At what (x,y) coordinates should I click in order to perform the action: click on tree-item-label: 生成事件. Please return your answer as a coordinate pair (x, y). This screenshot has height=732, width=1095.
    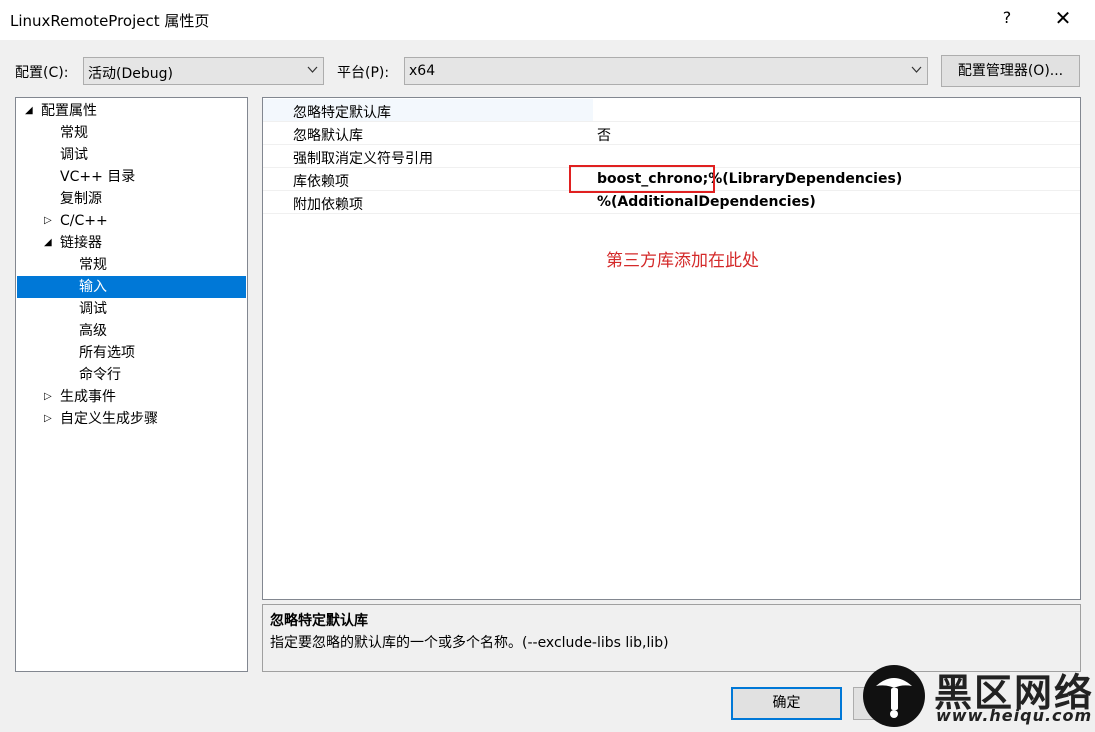
    Looking at the image, I should click on (88, 397).